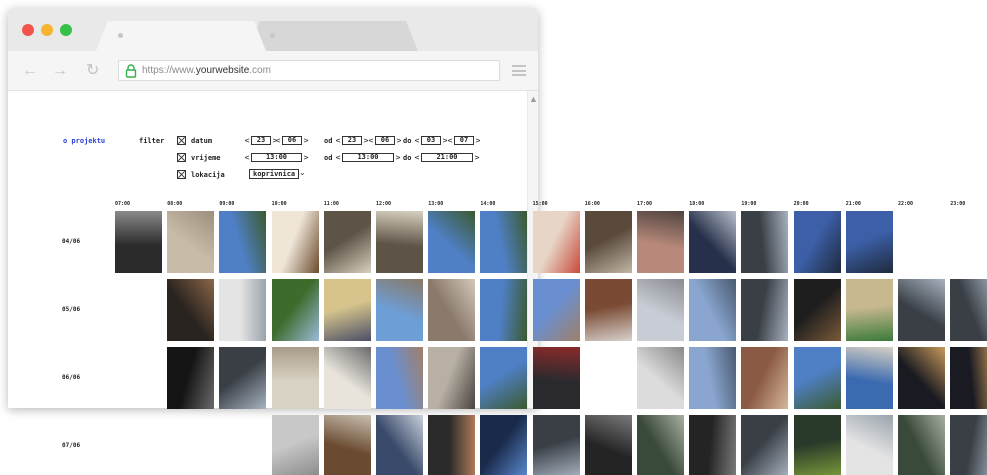 The width and height of the screenshot is (987, 475). I want to click on photo-thumbnail-hand, so click(765, 378).